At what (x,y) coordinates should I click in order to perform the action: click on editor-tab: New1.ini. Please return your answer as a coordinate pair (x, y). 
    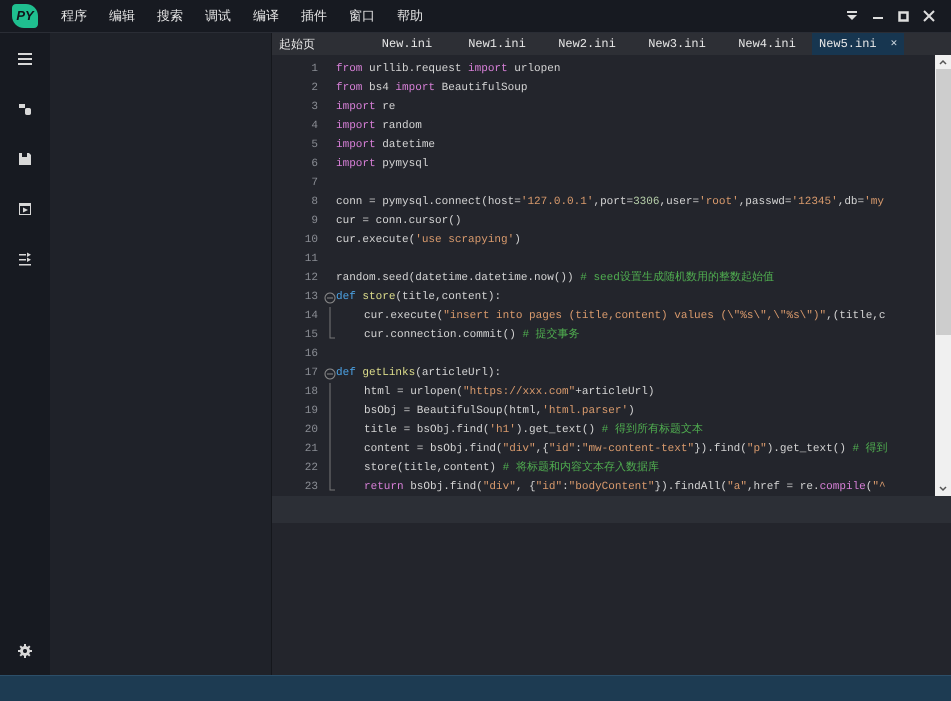
    Looking at the image, I should click on (497, 44).